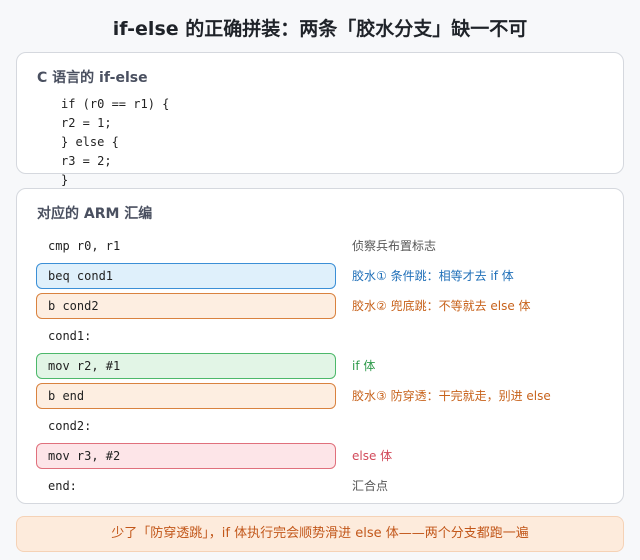  What do you see at coordinates (115, 104) in the screenshot?
I see `c-code-line: if (r0 == r1) {` at bounding box center [115, 104].